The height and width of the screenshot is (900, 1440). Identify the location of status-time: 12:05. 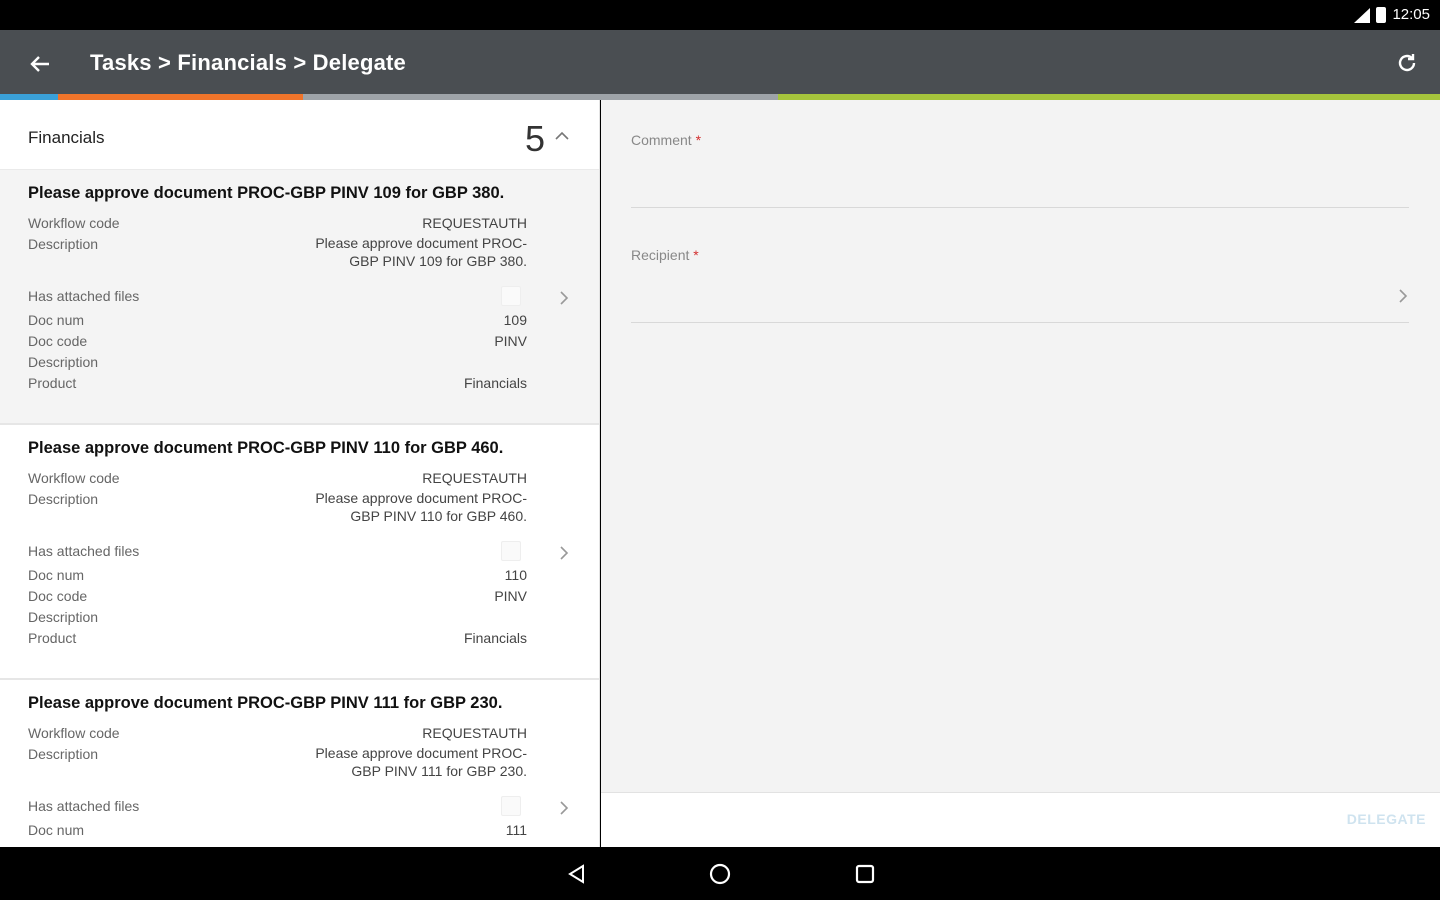
(1411, 14).